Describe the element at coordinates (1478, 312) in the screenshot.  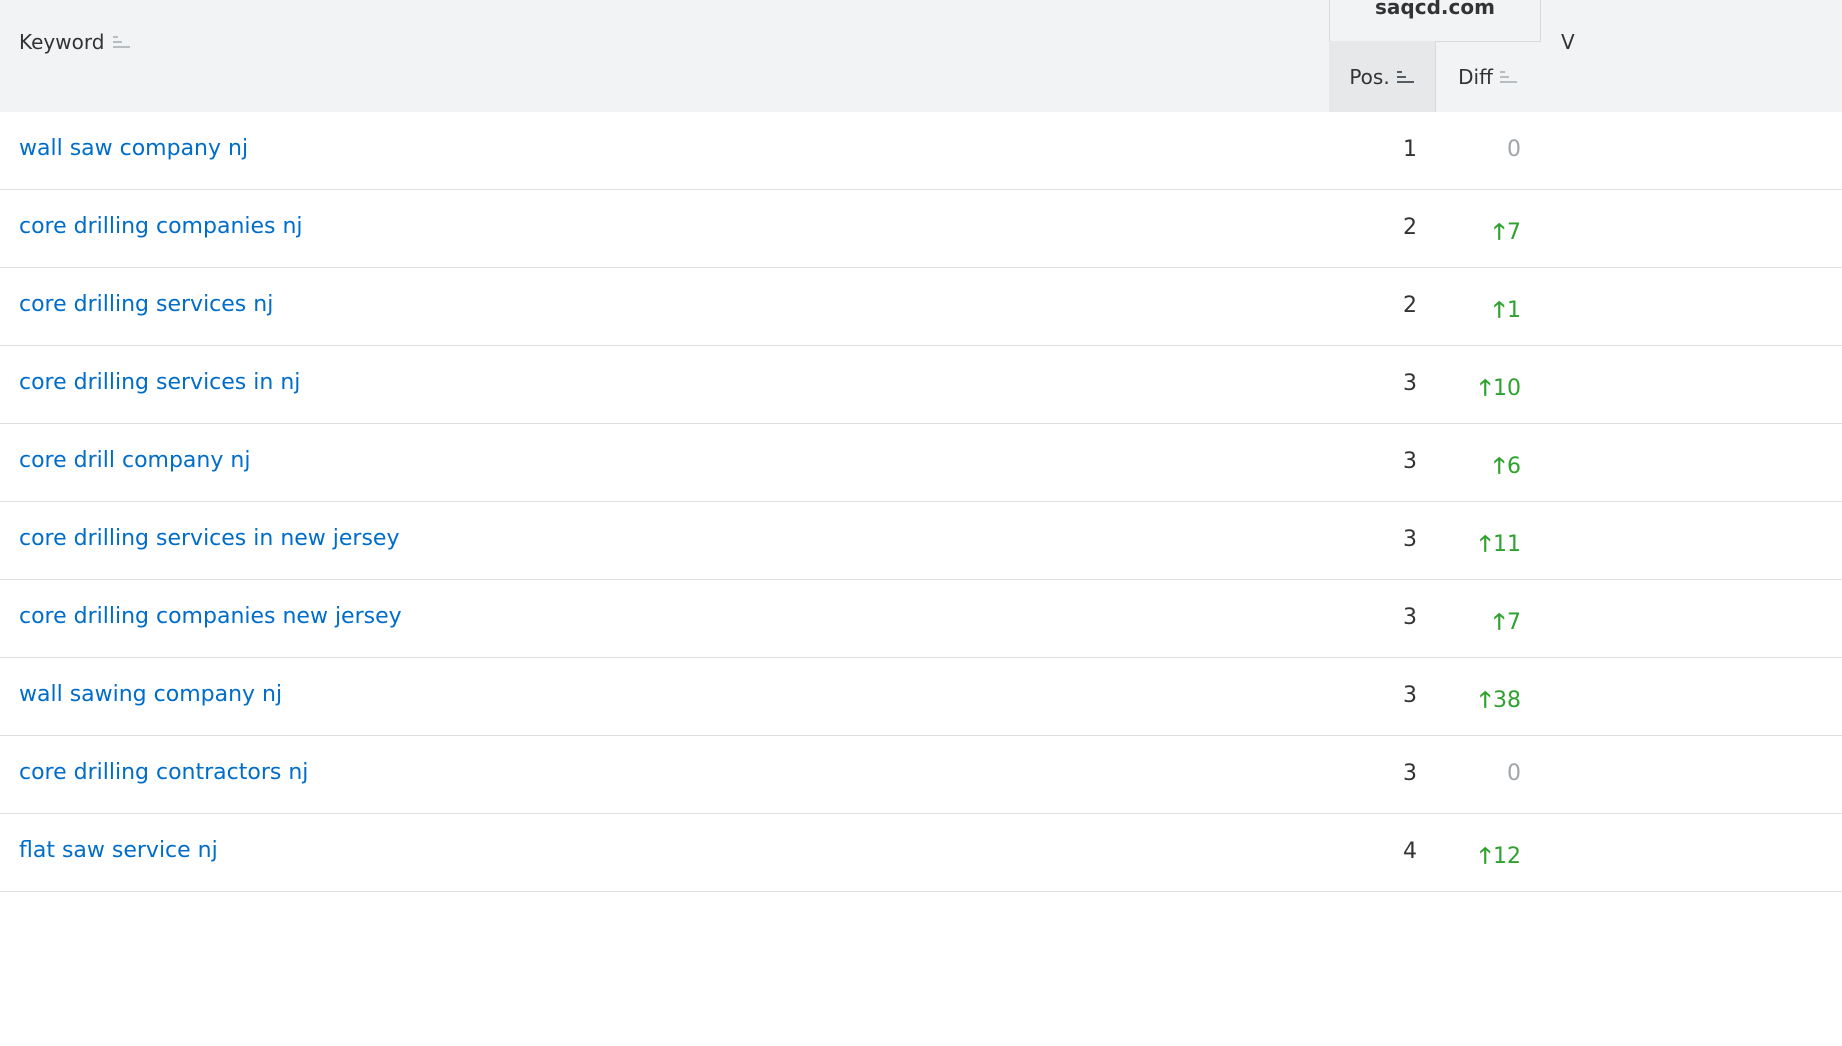
I see `diff-value: 🡑1` at that location.